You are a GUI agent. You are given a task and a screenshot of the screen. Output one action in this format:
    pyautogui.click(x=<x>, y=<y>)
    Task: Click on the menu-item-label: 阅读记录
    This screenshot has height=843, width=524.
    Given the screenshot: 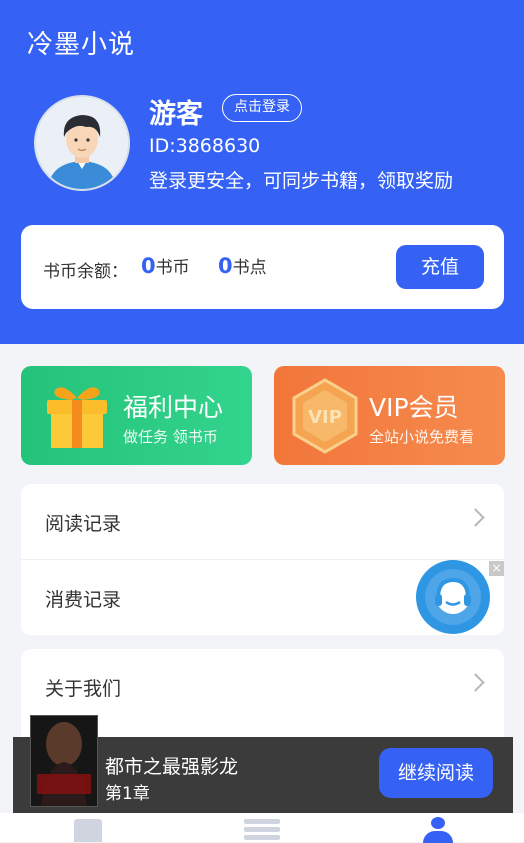 What is the action you would take?
    pyautogui.click(x=83, y=524)
    